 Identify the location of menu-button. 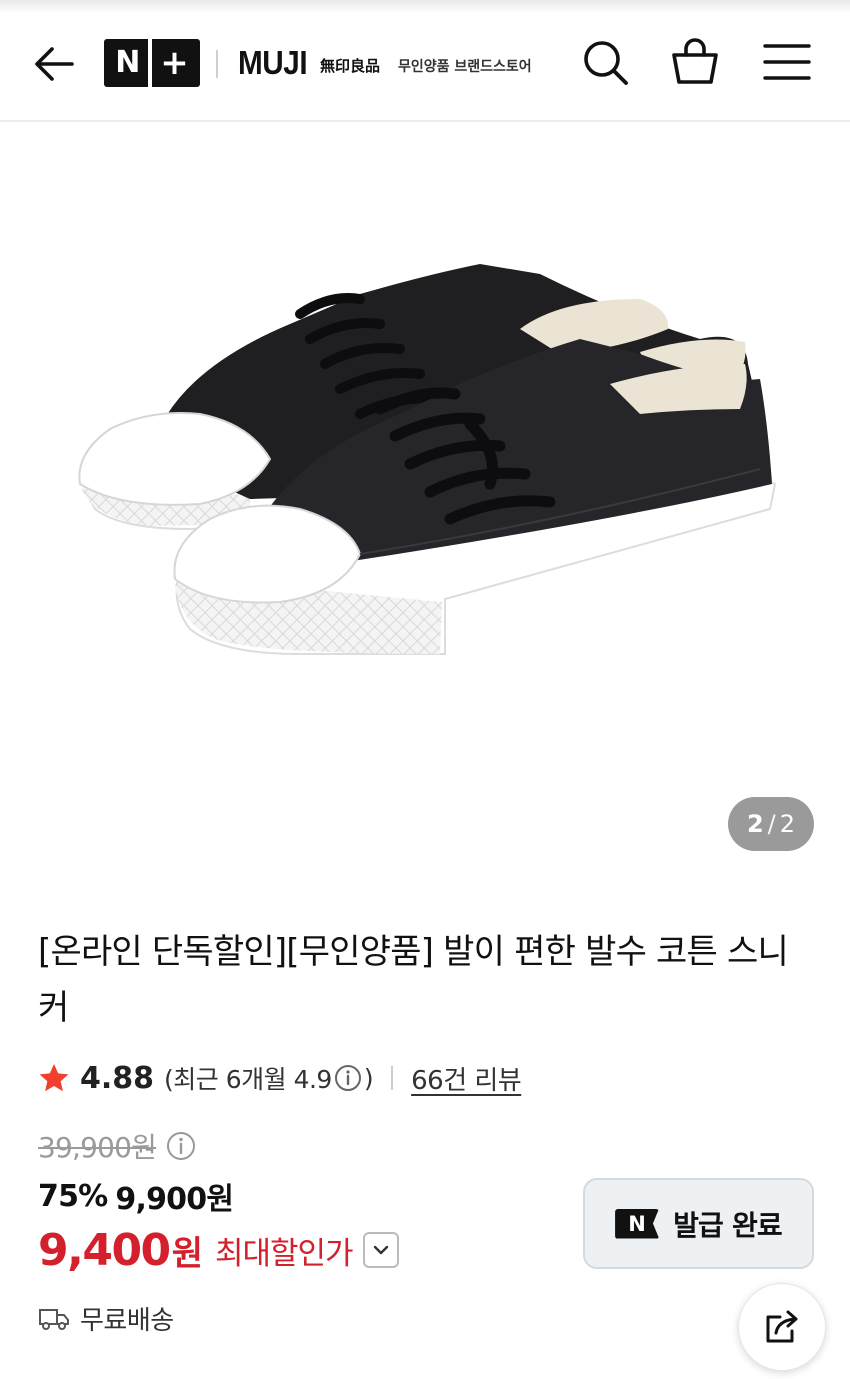
(787, 62).